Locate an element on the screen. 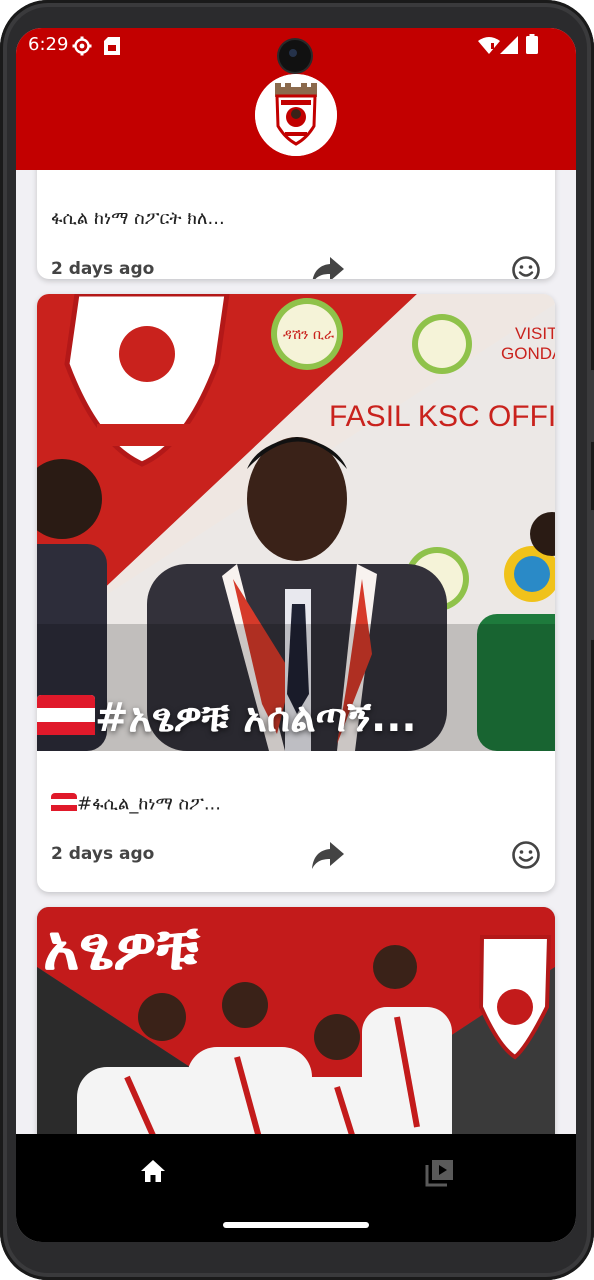  gondar-text: GONDA is located at coordinates (528, 353).